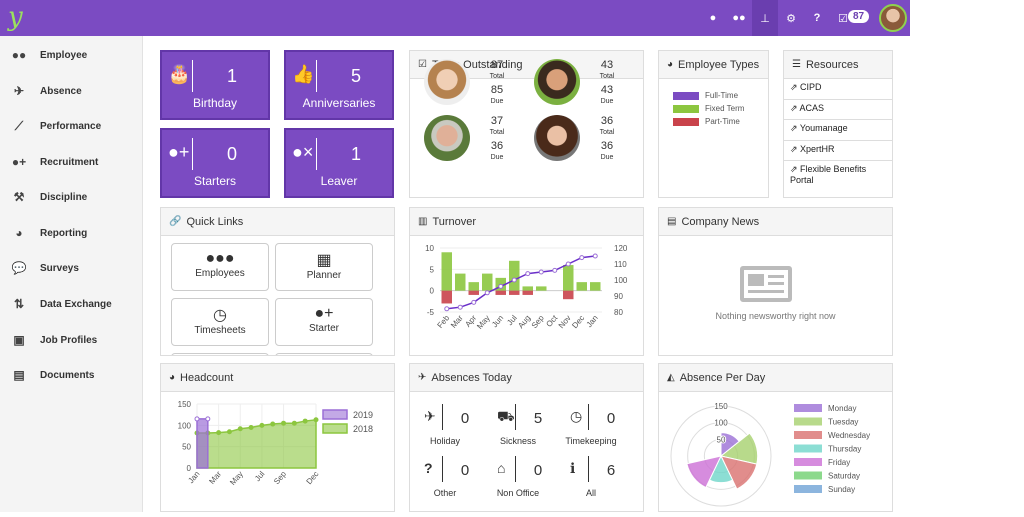 This screenshot has height=517, width=1024. Describe the element at coordinates (483, 322) in the screenshot. I see `x-tick-label: May` at that location.